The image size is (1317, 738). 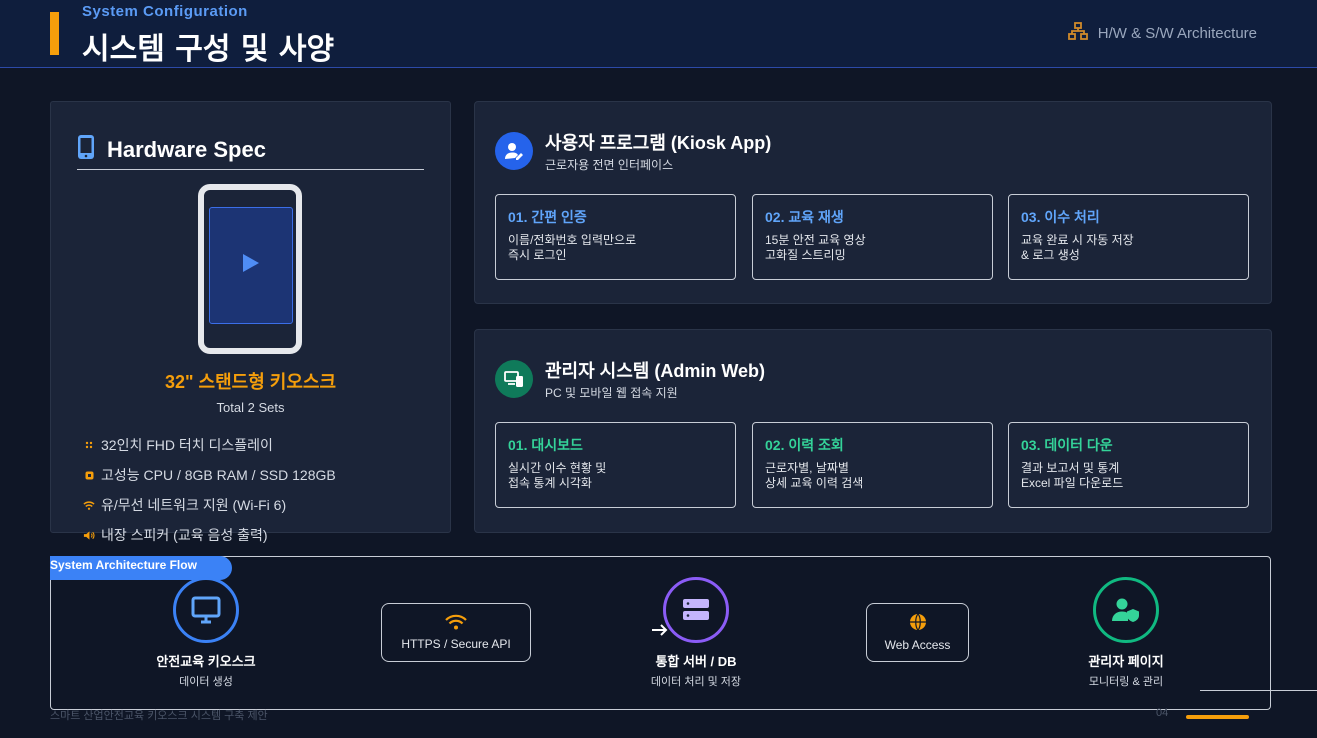 I want to click on flow-node-title: 안전교육 키오스크, so click(x=206, y=661).